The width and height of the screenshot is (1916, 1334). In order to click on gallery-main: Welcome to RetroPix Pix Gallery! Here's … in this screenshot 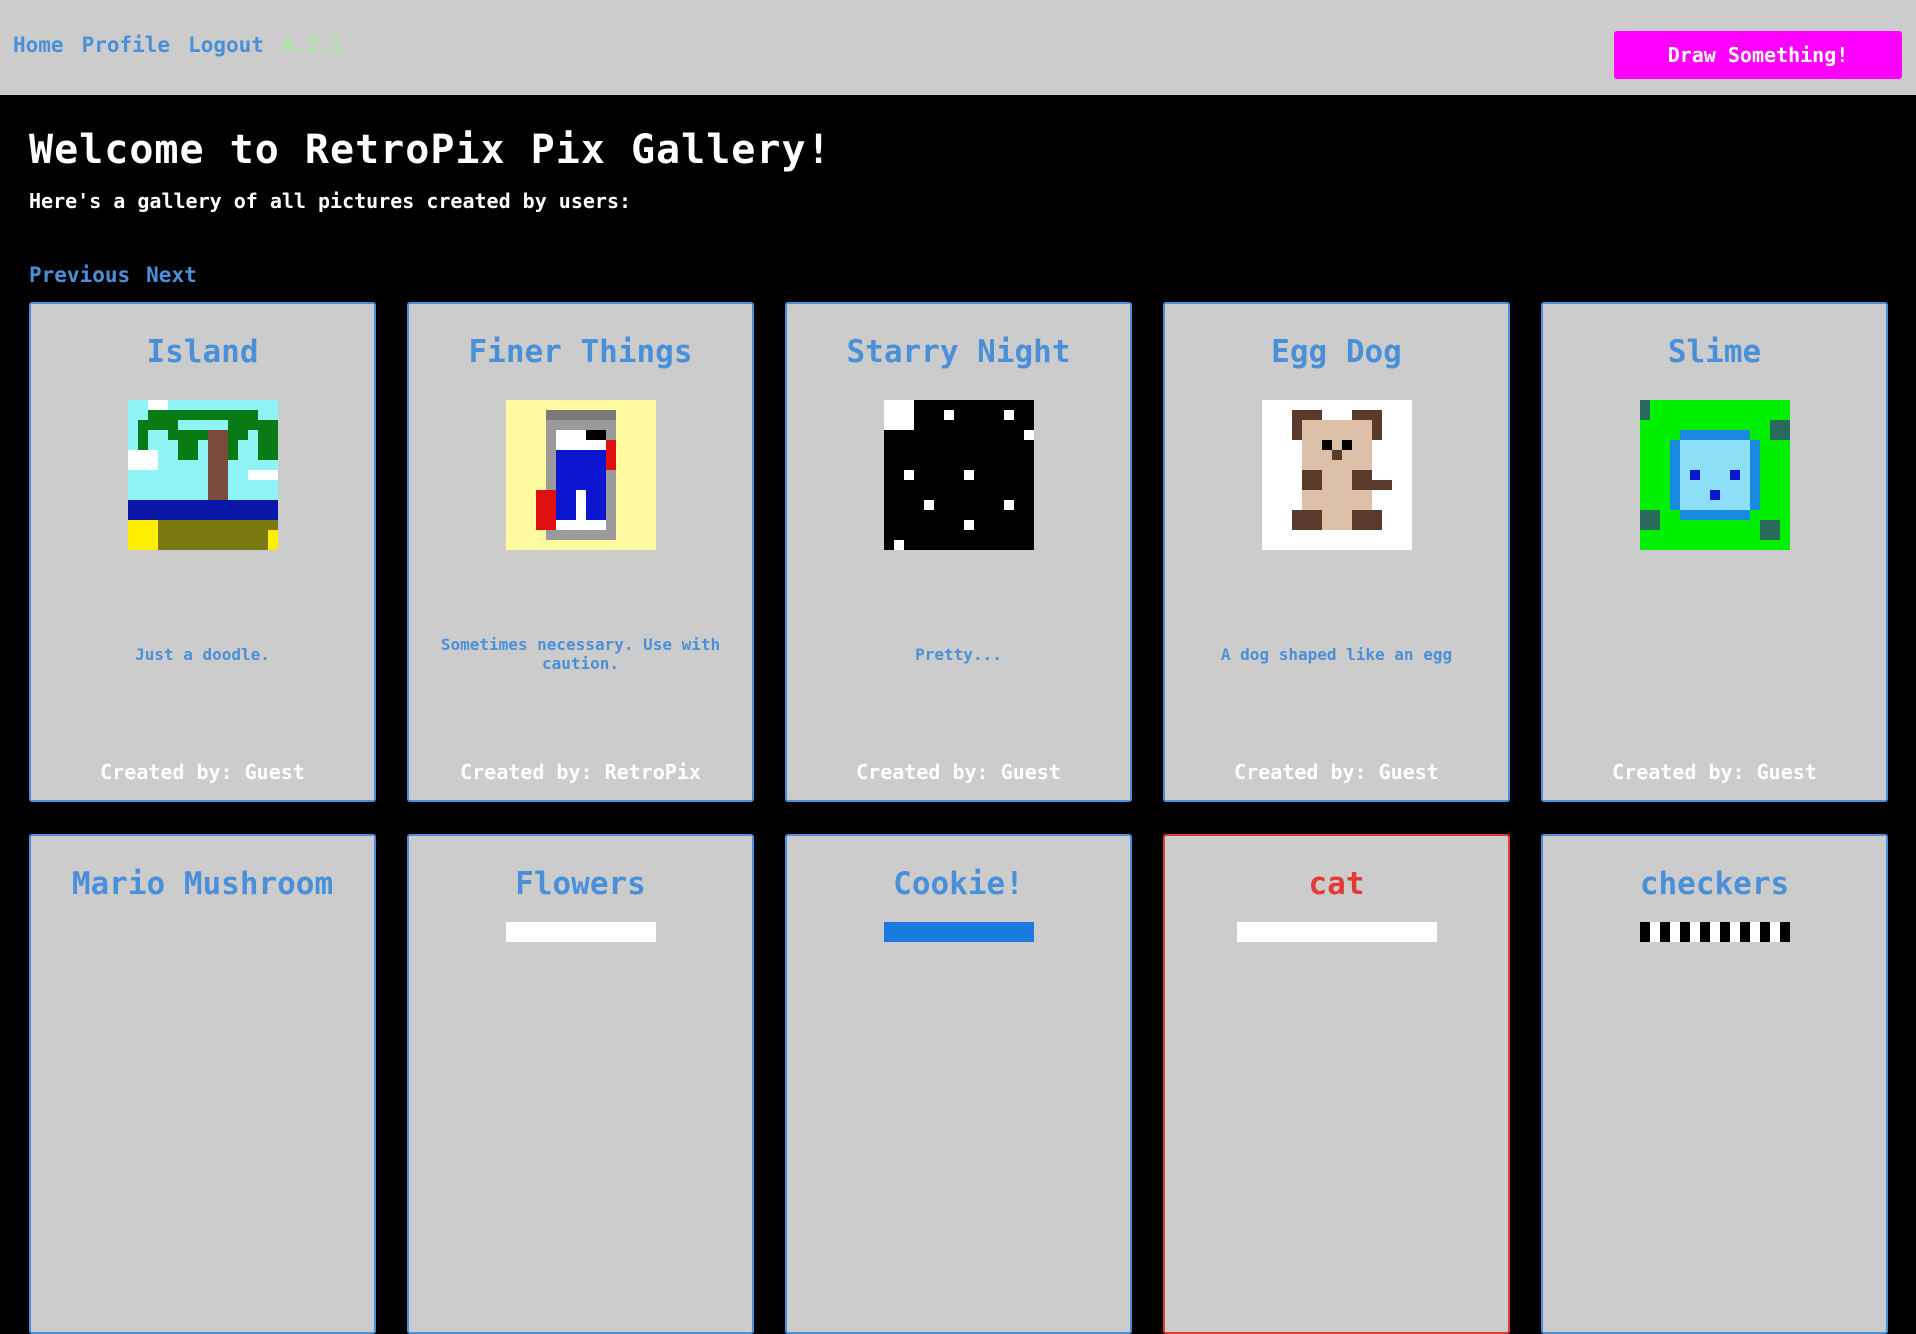, I will do `click(959, 191)`.